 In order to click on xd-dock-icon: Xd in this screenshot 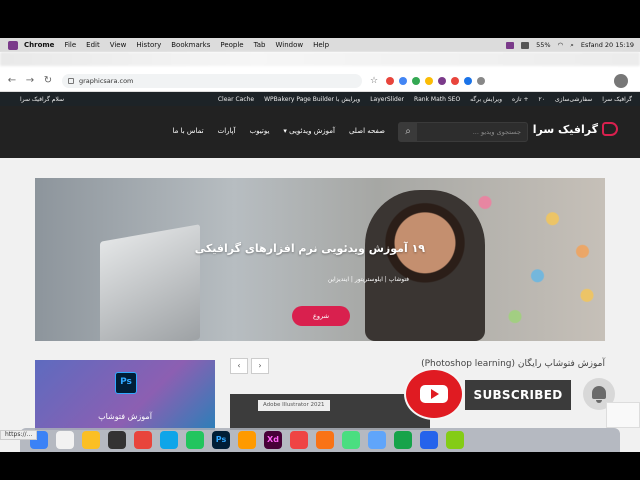, I will do `click(273, 440)`.